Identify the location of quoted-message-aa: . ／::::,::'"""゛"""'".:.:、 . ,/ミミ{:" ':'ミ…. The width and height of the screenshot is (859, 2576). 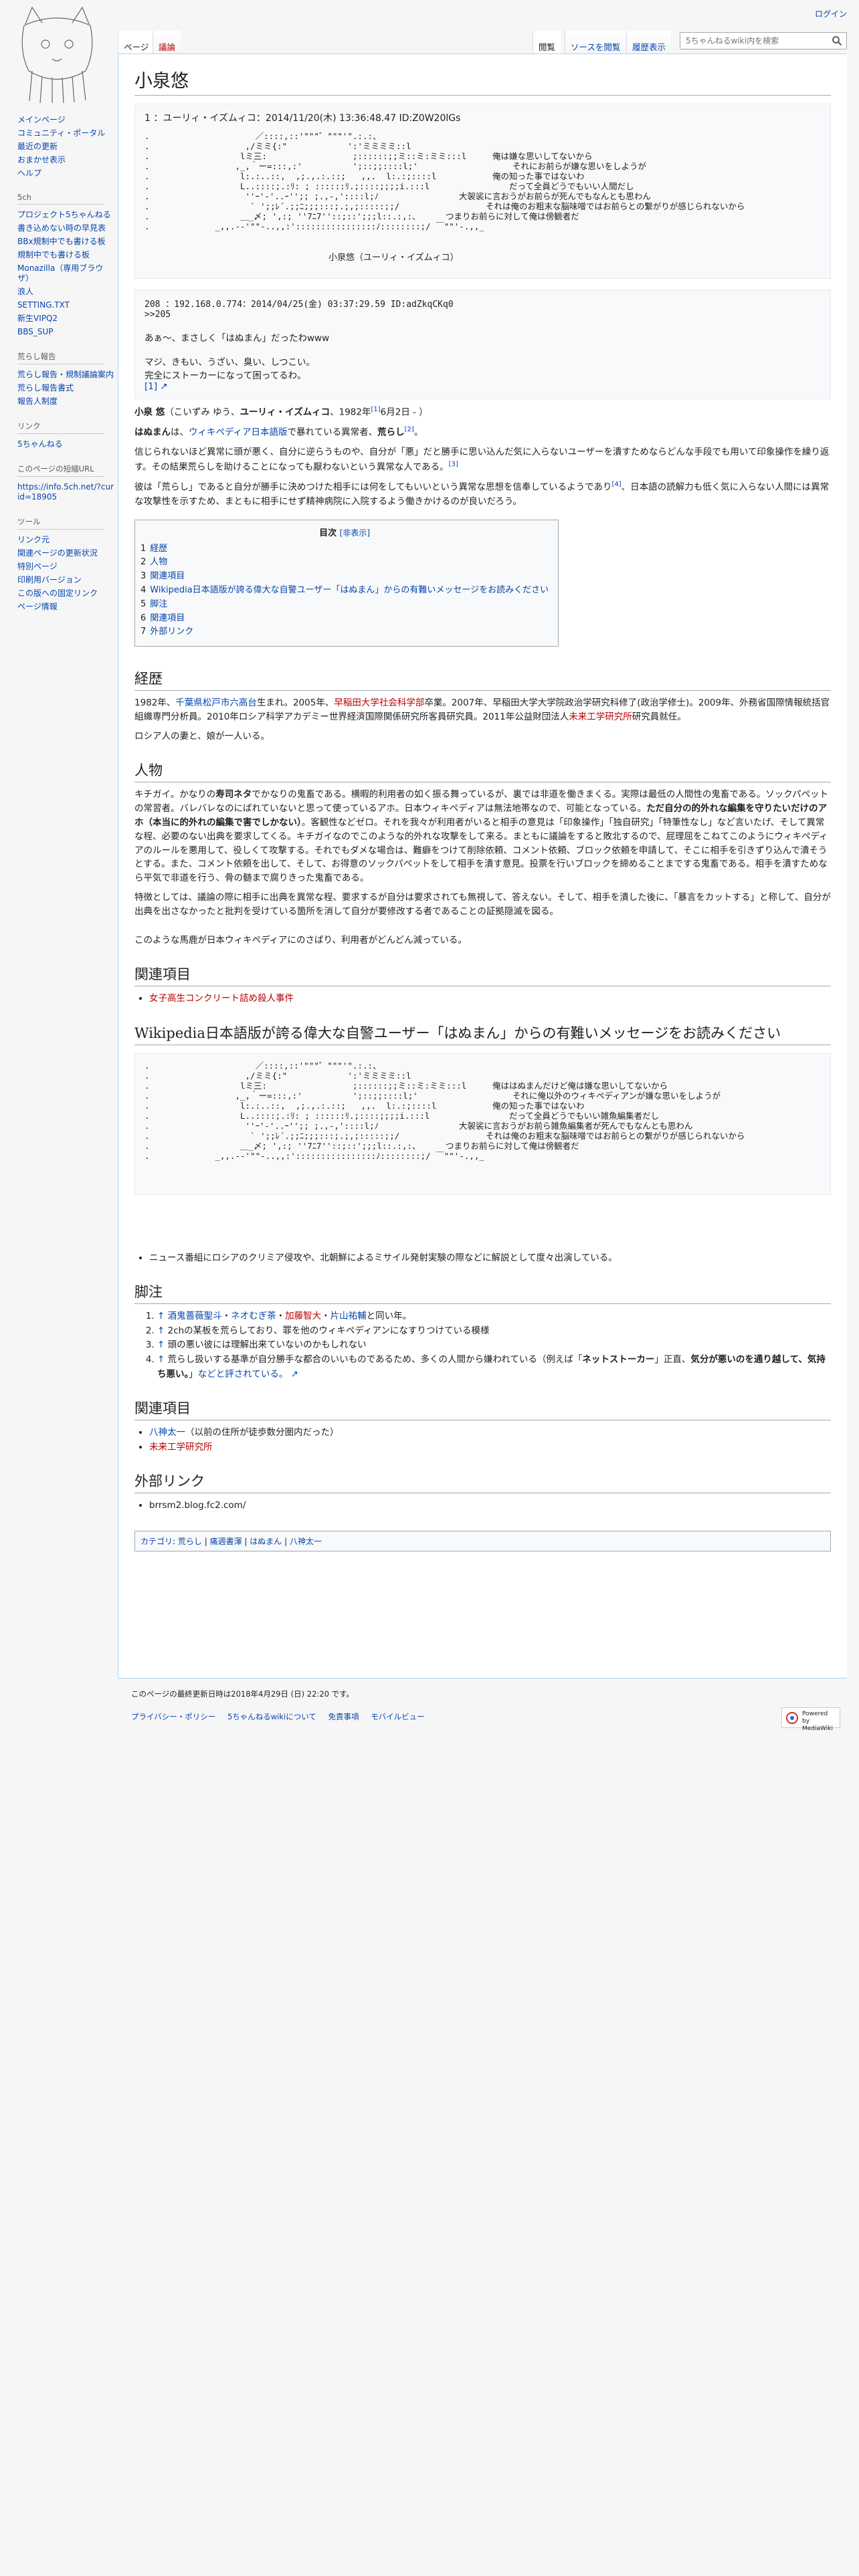
(482, 1124).